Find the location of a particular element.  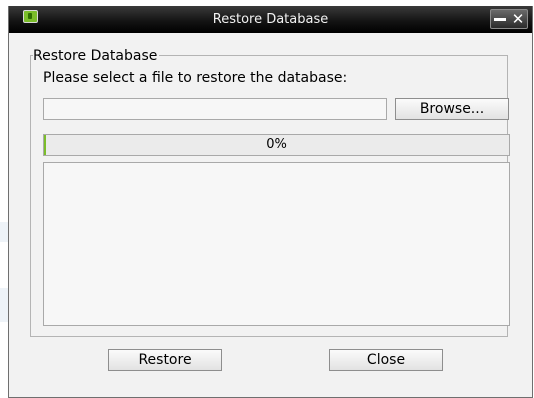

close-window-button: ✕ is located at coordinates (518, 19).